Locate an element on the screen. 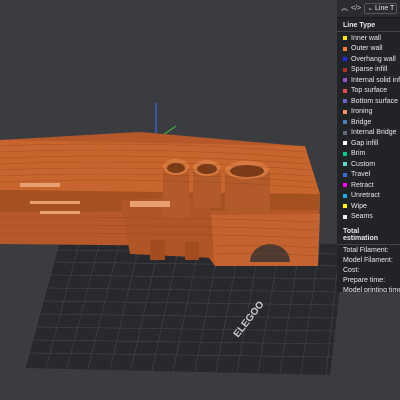 This screenshot has width=400, height=400. chevron-down-icon: ⌄ is located at coordinates (370, 8).